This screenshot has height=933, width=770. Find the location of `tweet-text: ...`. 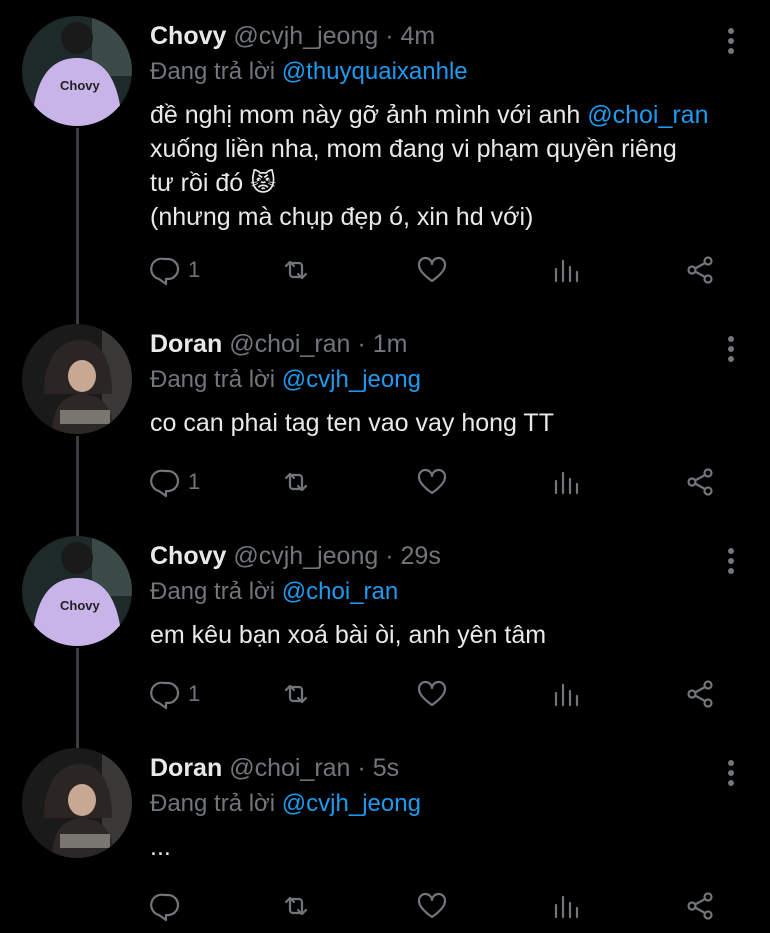

tweet-text: ... is located at coordinates (160, 847).